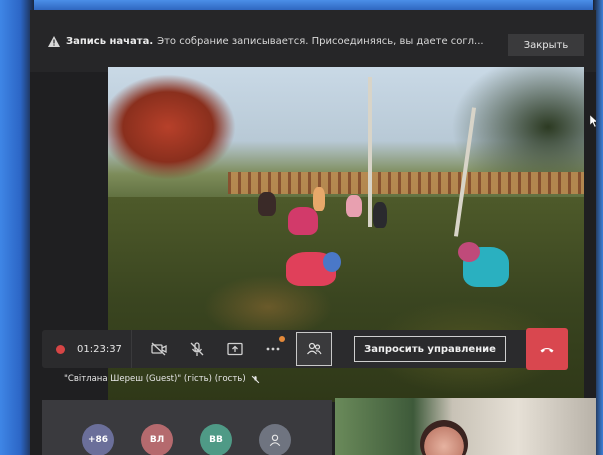  Describe the element at coordinates (98, 439) in the screenshot. I see `avatar-overflow: +86` at that location.